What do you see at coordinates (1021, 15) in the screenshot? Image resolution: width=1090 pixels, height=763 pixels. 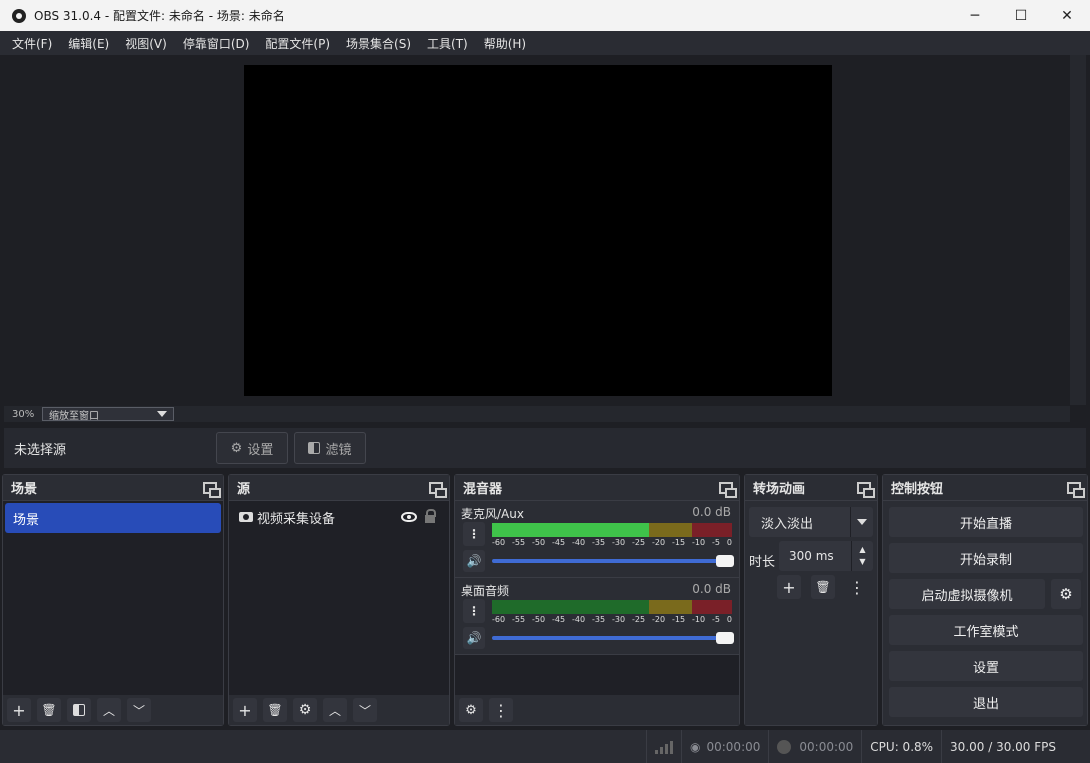 I see `maximize-button: ☐` at bounding box center [1021, 15].